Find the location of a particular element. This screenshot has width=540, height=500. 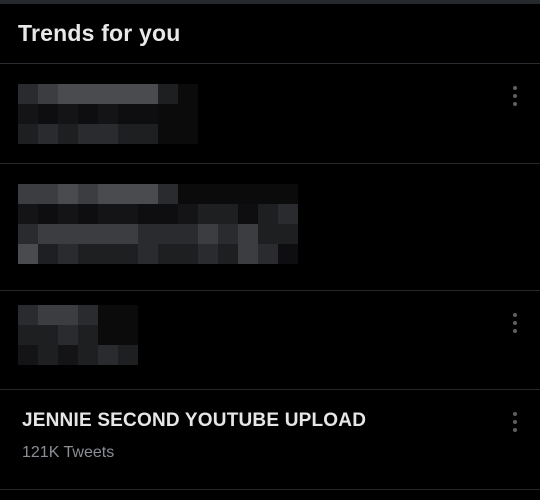

trends-header: Trends for you is located at coordinates (270, 34).